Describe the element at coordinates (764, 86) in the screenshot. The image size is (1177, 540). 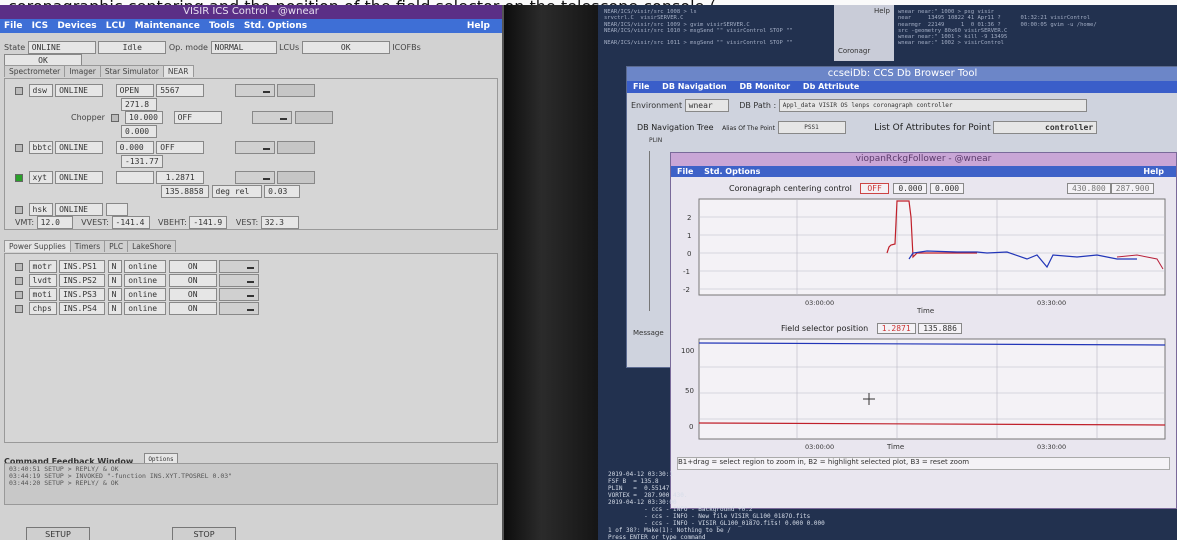
I see `db-menu-monitor: DB Monitor` at that location.